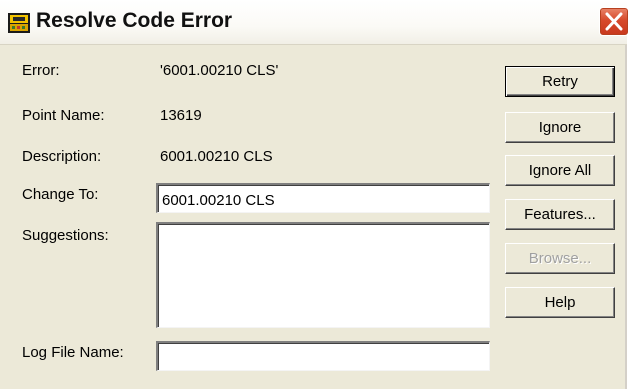 This screenshot has width=629, height=389. I want to click on survey-app-icon, so click(19, 23).